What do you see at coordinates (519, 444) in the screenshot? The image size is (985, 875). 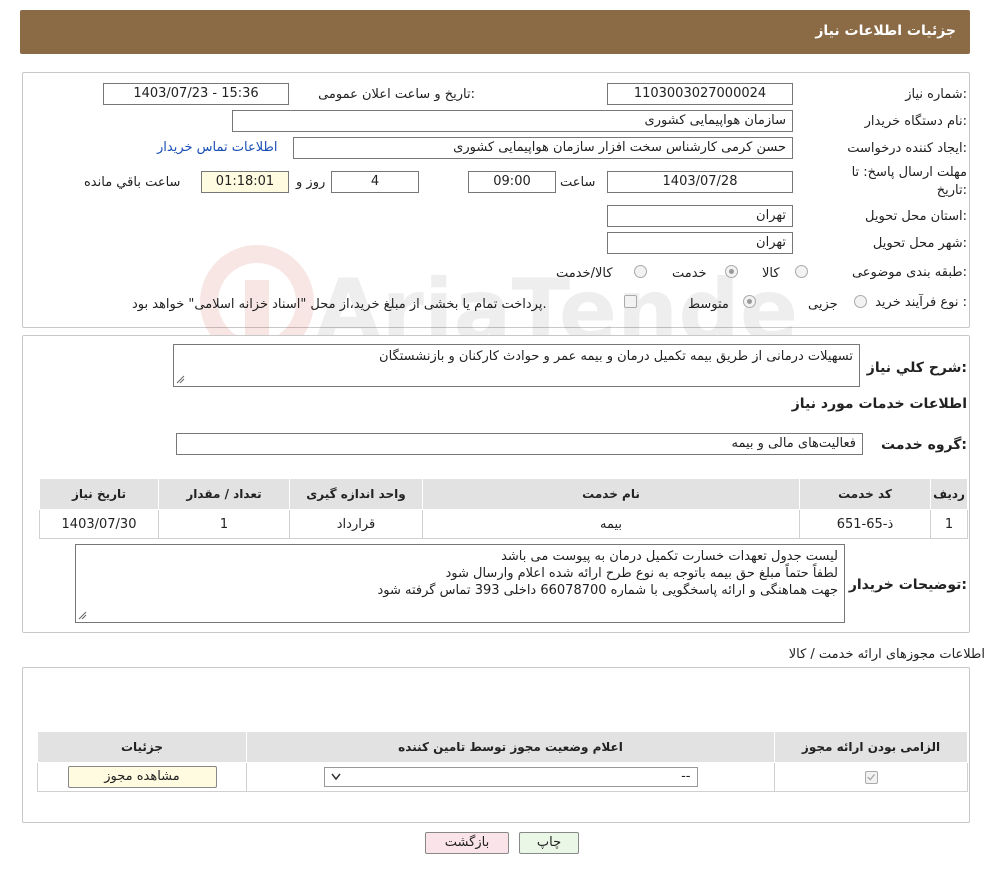 I see `service-group-field: فعالیت‌های مالی و بیمه` at bounding box center [519, 444].